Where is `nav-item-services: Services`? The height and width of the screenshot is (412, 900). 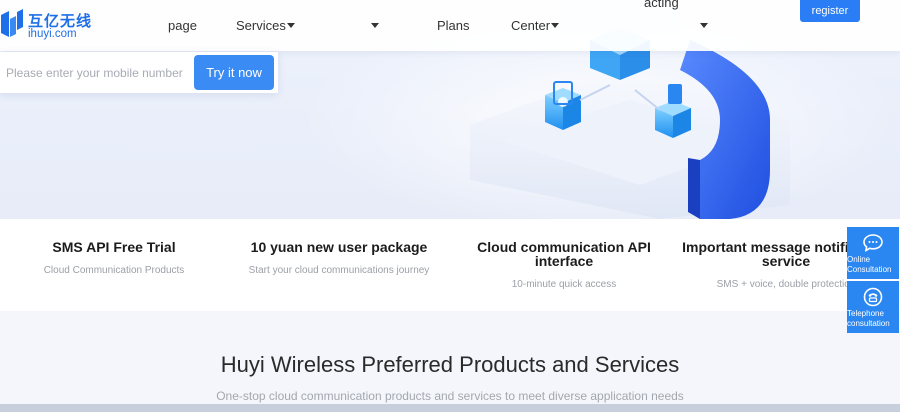
nav-item-services: Services is located at coordinates (265, 25).